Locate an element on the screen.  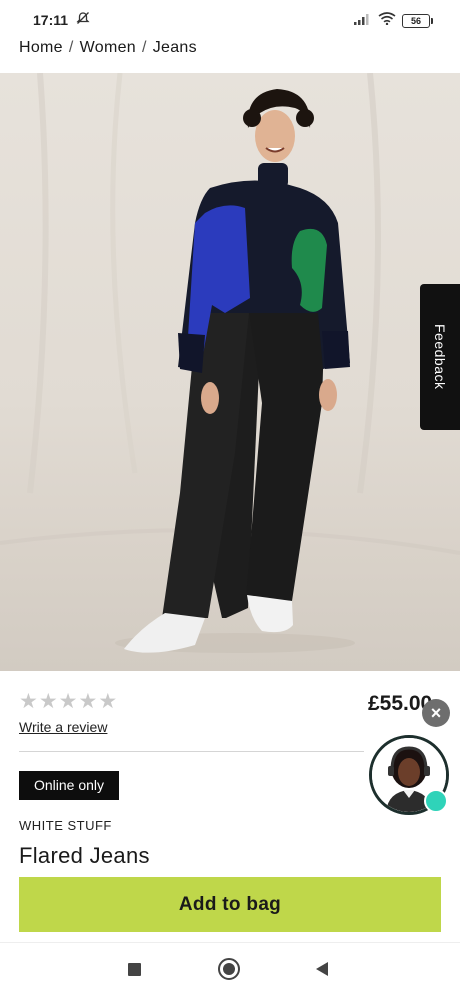
product-title: Flared Jeans is located at coordinates (84, 855).